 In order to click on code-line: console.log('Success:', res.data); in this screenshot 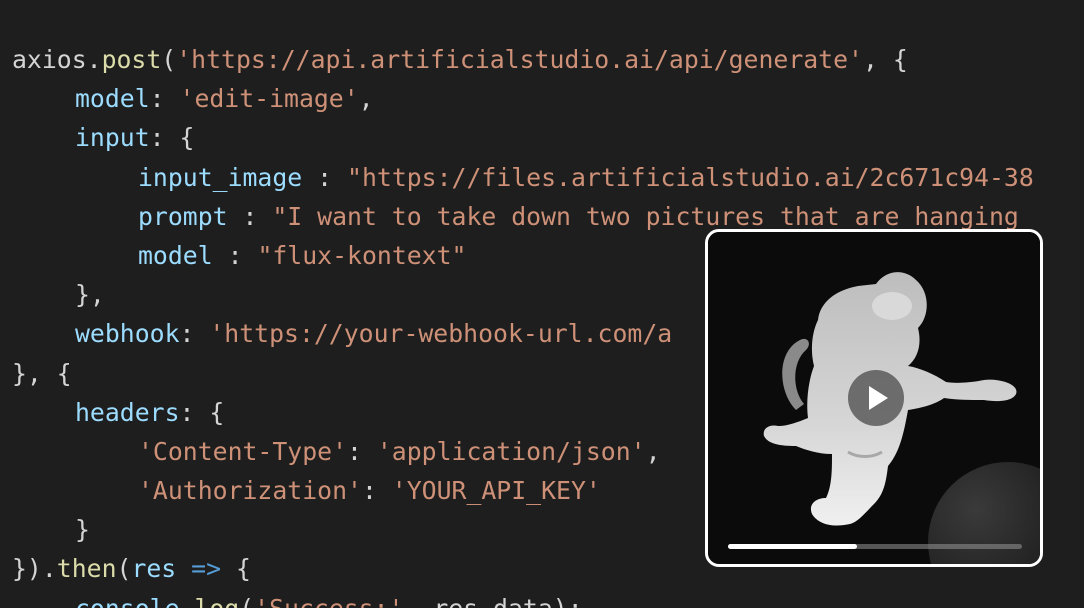, I will do `click(523, 598)`.